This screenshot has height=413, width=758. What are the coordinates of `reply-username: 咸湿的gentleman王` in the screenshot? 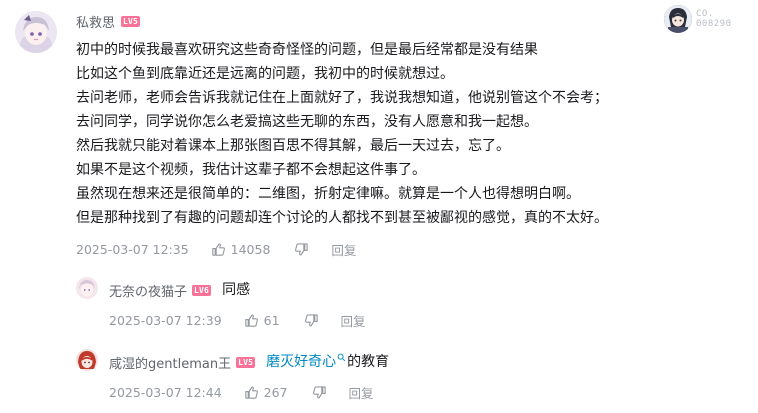 It's located at (170, 362).